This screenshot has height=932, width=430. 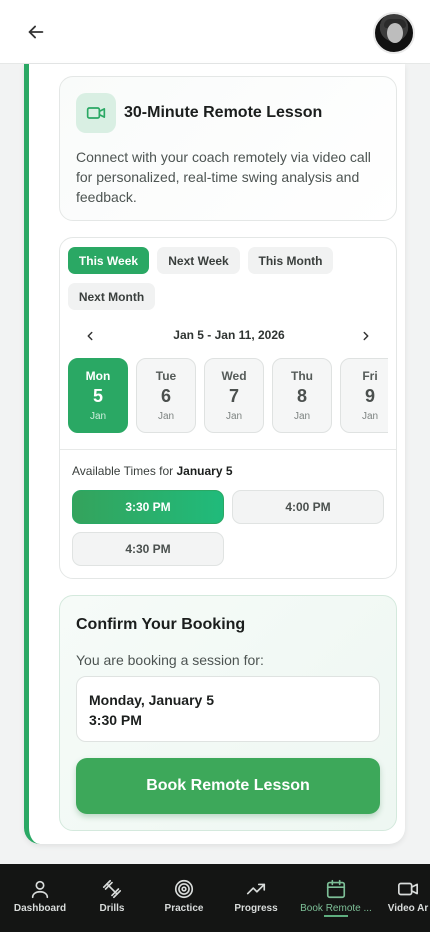 I want to click on filter-this-week: This Week, so click(x=108, y=260).